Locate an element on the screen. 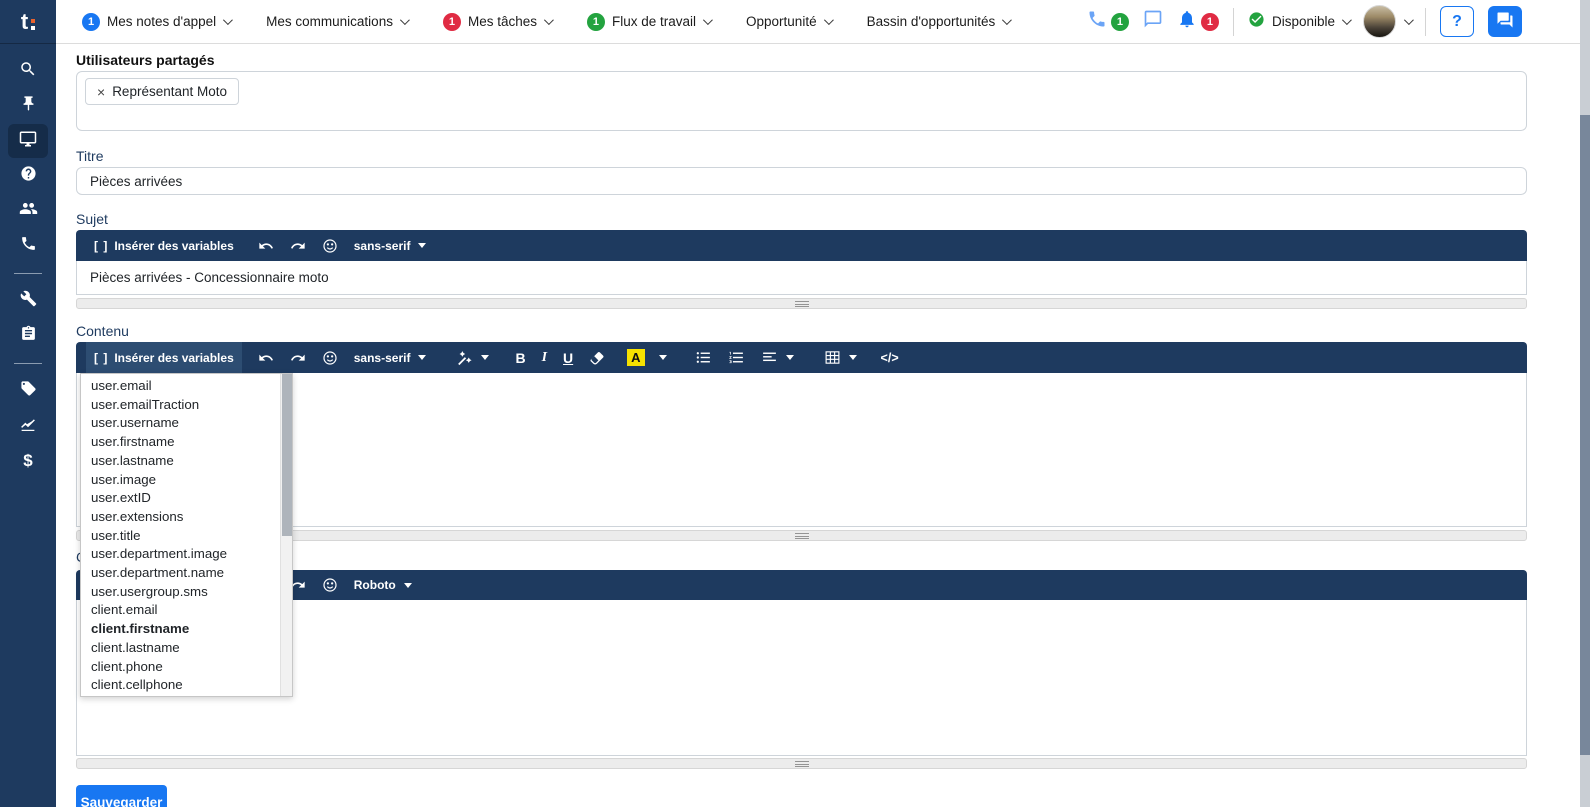  variable-option: user.lastname is located at coordinates (180, 461).